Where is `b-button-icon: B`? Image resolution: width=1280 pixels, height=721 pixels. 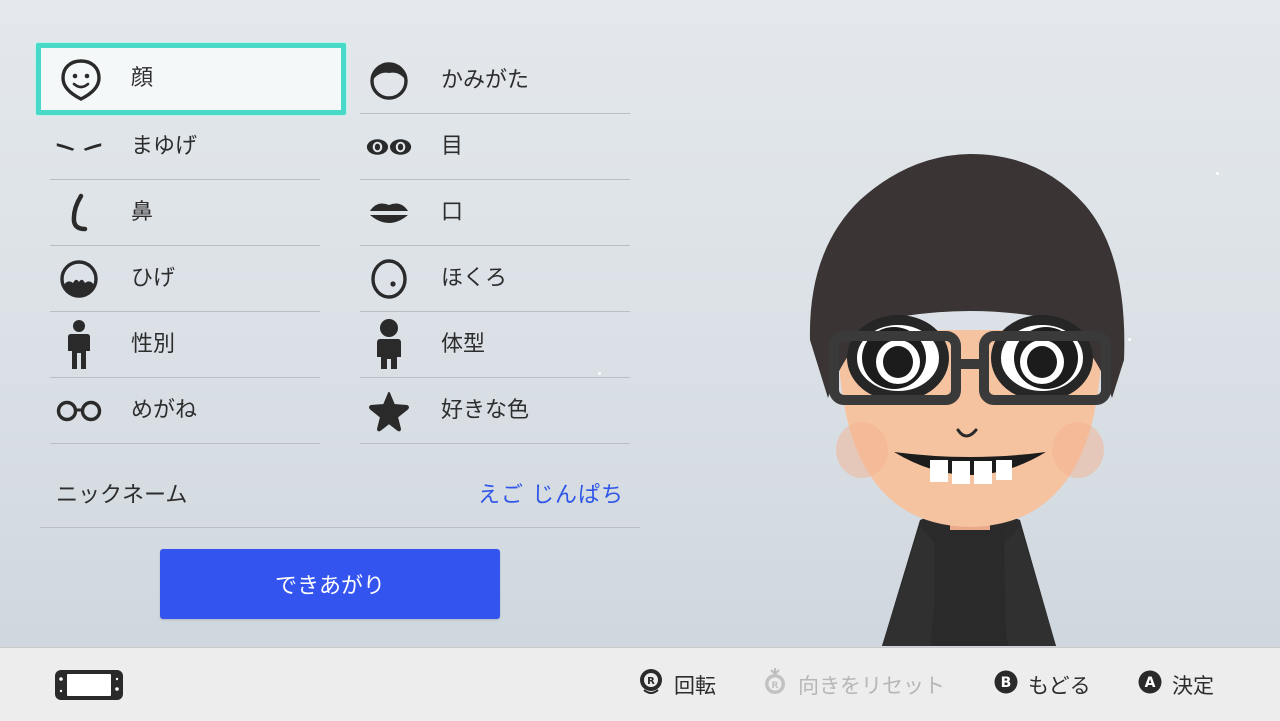
b-button-icon: B is located at coordinates (1006, 684).